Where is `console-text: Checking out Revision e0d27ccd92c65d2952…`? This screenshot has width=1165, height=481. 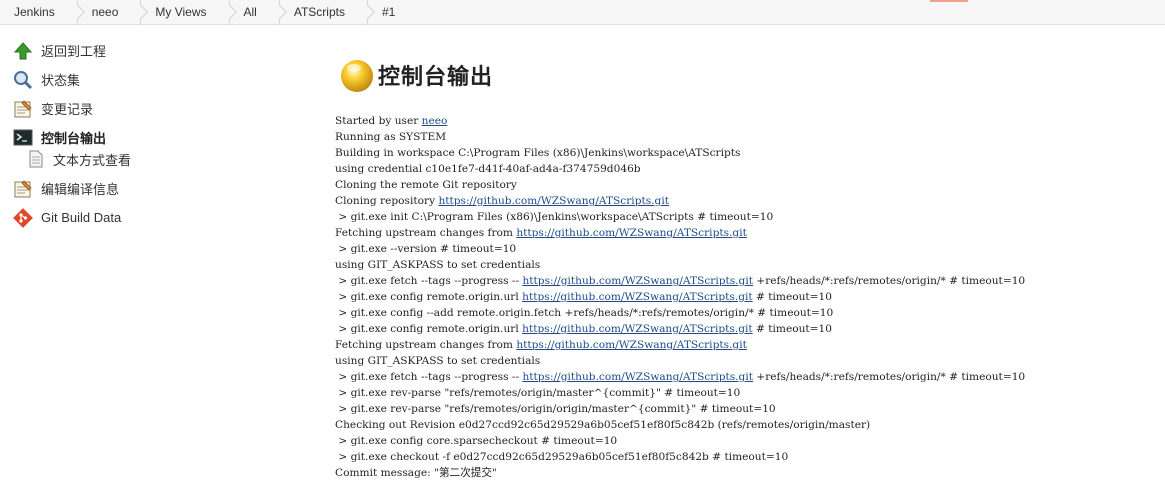 console-text: Checking out Revision e0d27ccd92c65d2952… is located at coordinates (603, 425).